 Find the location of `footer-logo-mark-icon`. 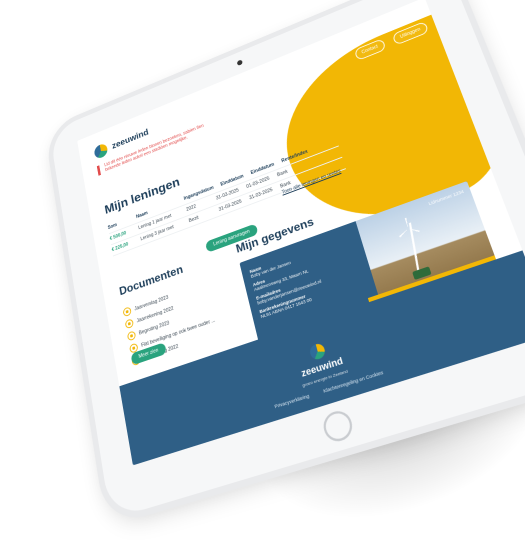

footer-logo-mark-icon is located at coordinates (317, 352).